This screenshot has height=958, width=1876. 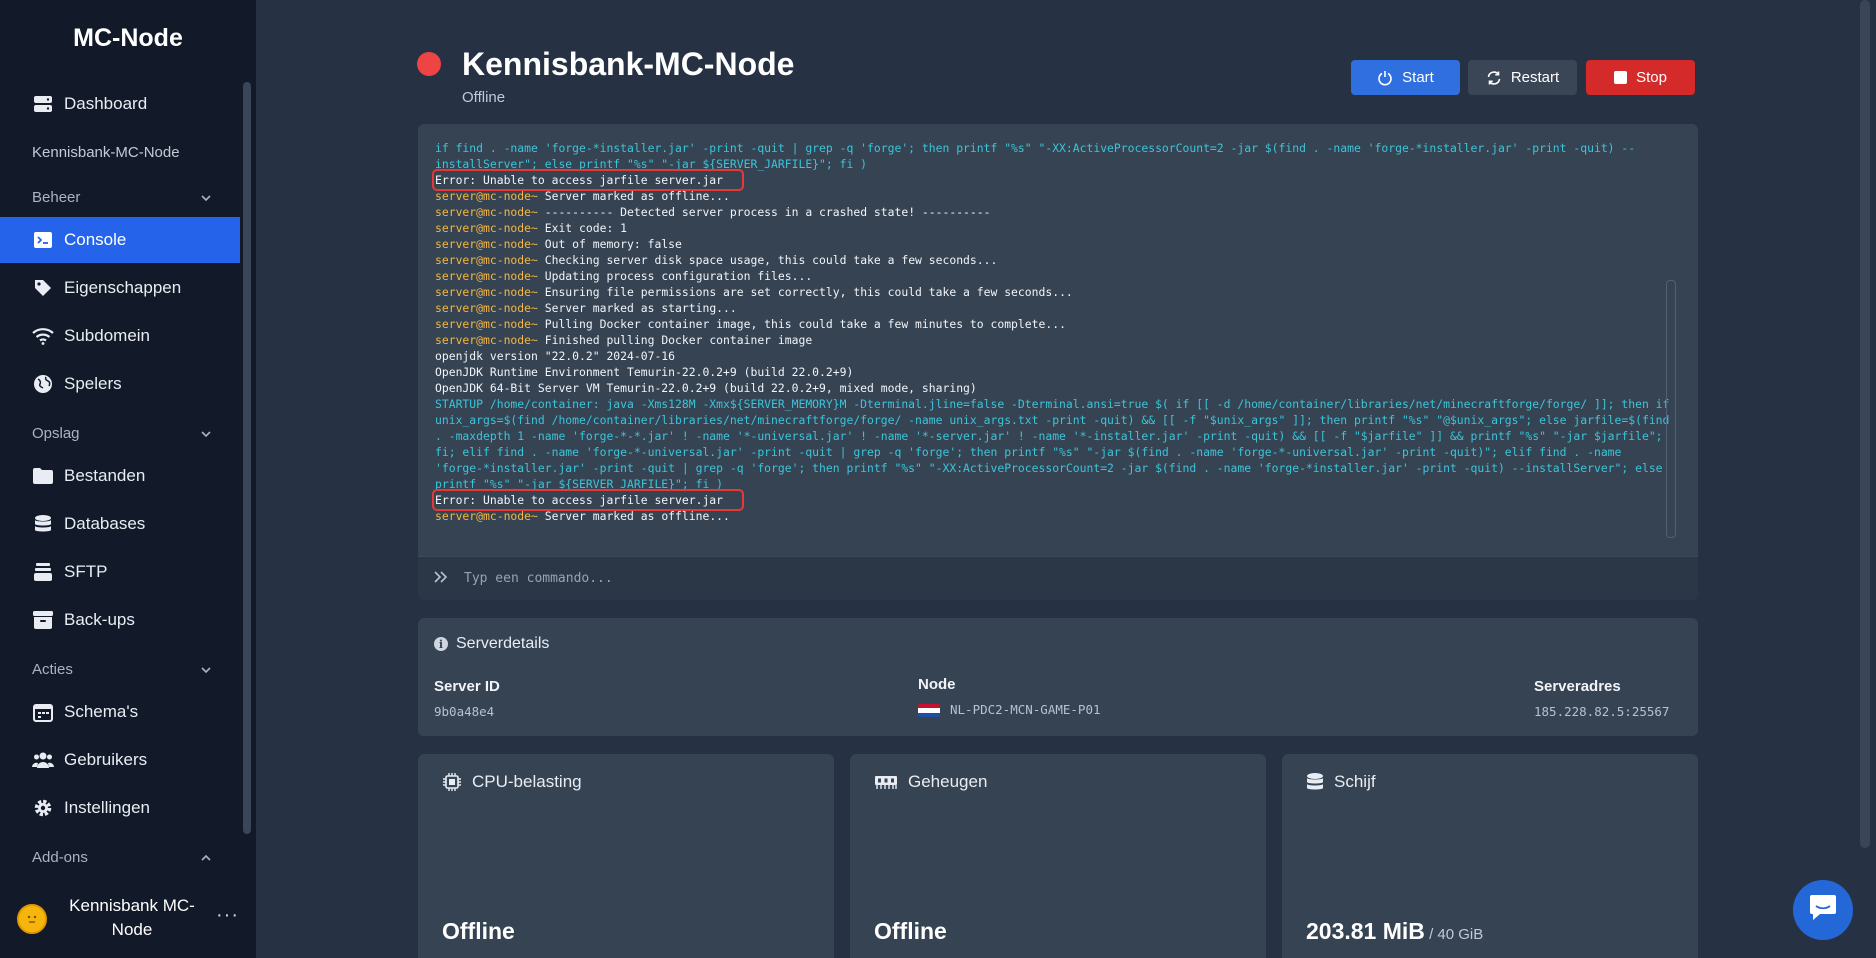 I want to click on disk-card: Schijf 203.81 MiB / 40 GiB, so click(x=1490, y=856).